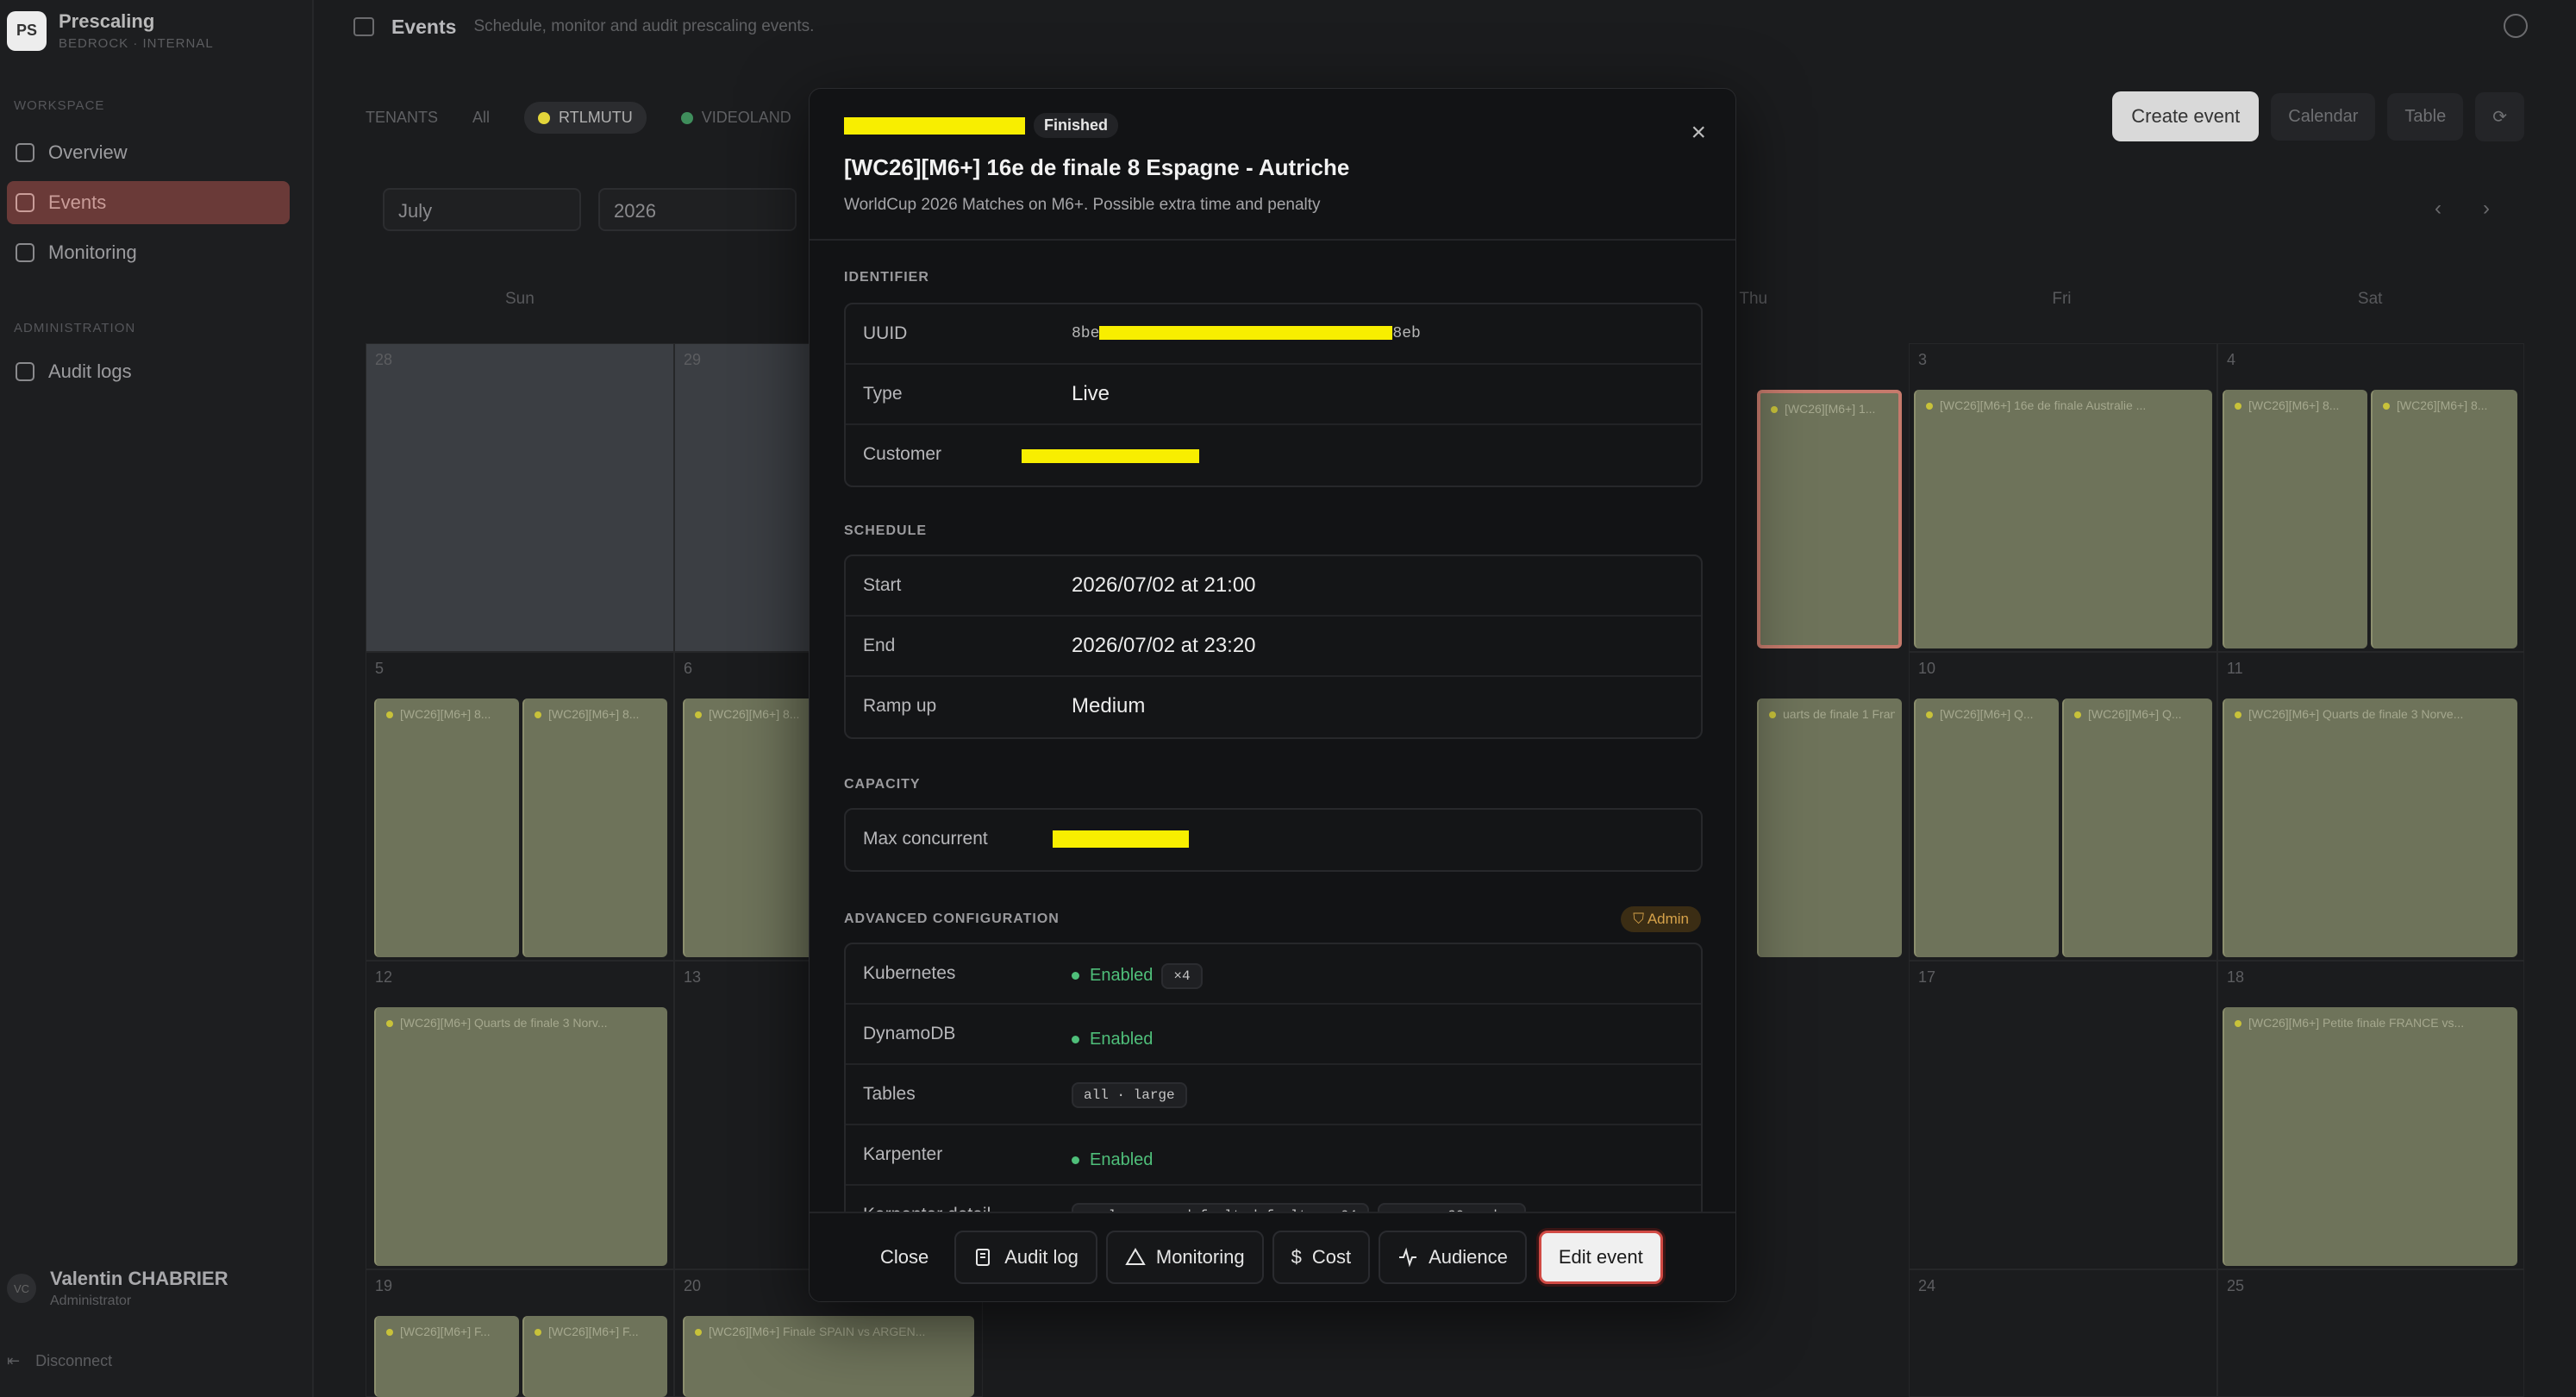 This screenshot has height=1397, width=2576. I want to click on kubernetes-value: Enabled ×4, so click(1137, 975).